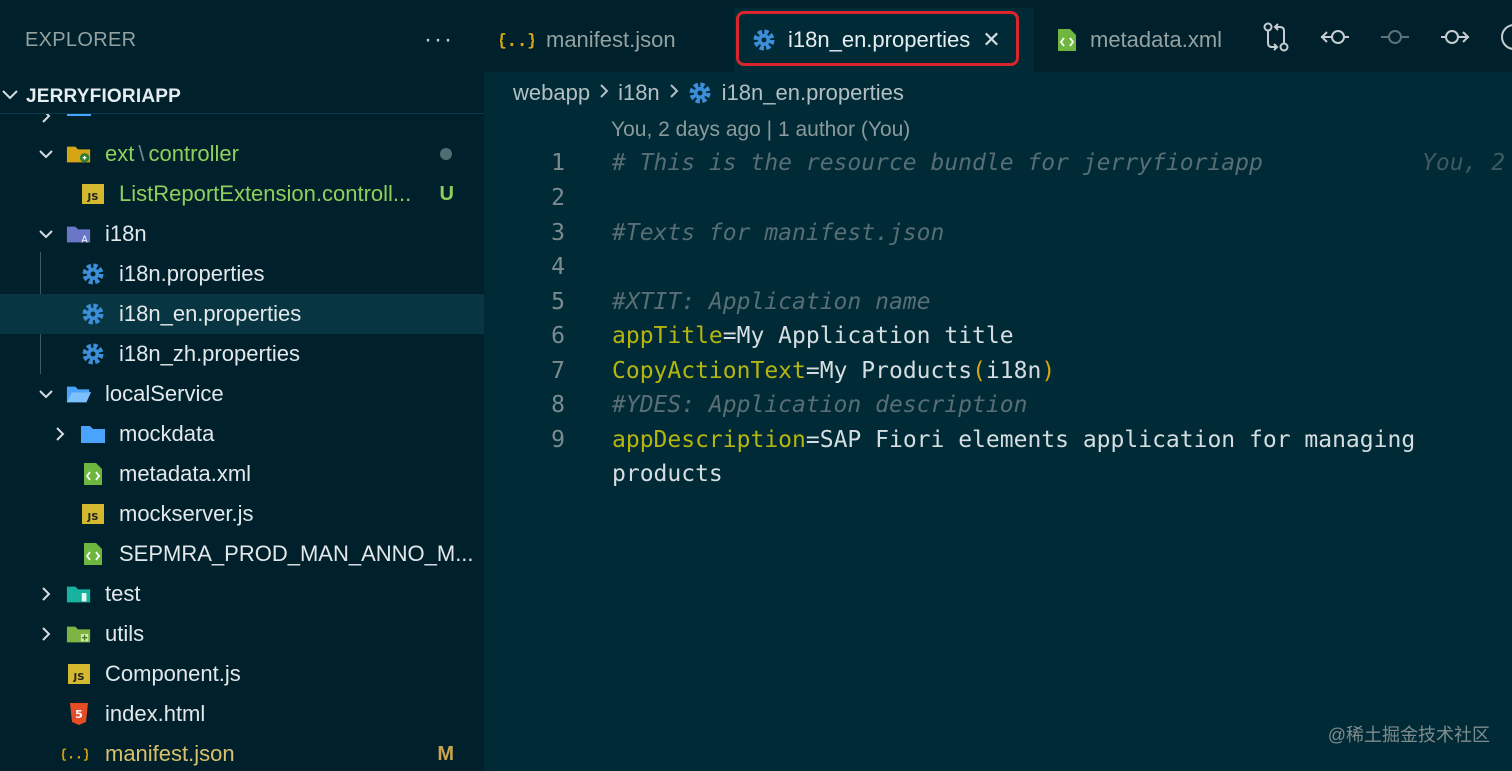 The width and height of the screenshot is (1512, 771). I want to click on explorer-title: EXPLORER, so click(81, 39).